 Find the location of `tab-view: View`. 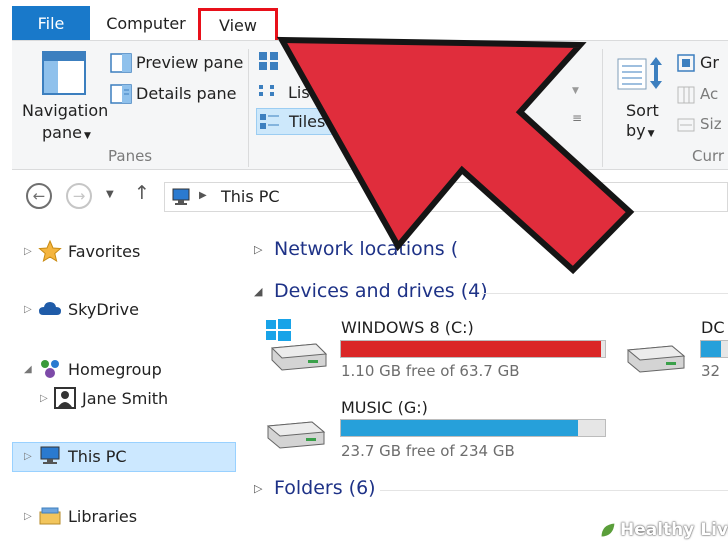

tab-view: View is located at coordinates (238, 25).